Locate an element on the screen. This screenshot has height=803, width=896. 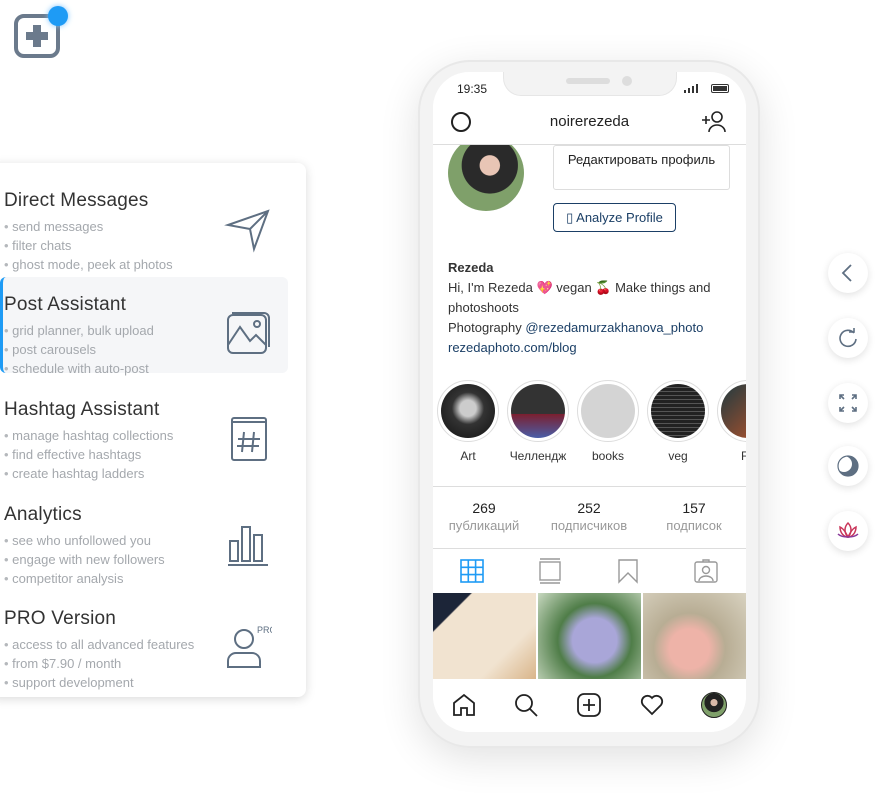
heart-icon is located at coordinates (652, 705).